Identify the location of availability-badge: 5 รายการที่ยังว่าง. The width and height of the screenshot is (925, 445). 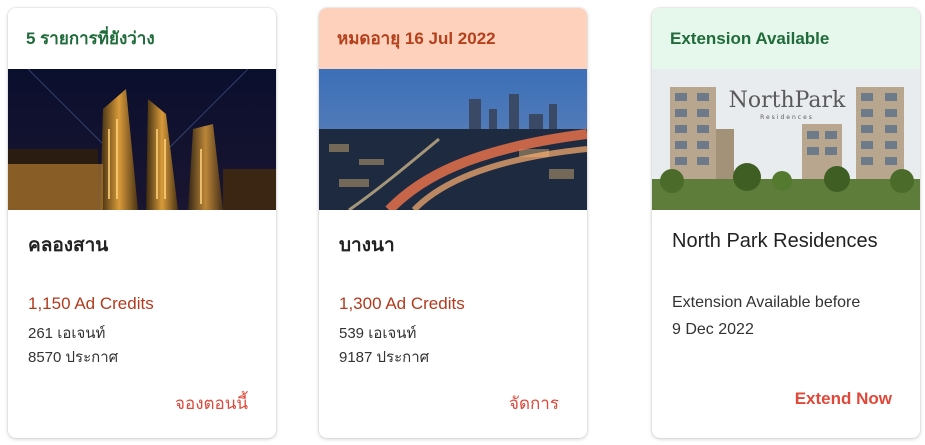
(142, 38).